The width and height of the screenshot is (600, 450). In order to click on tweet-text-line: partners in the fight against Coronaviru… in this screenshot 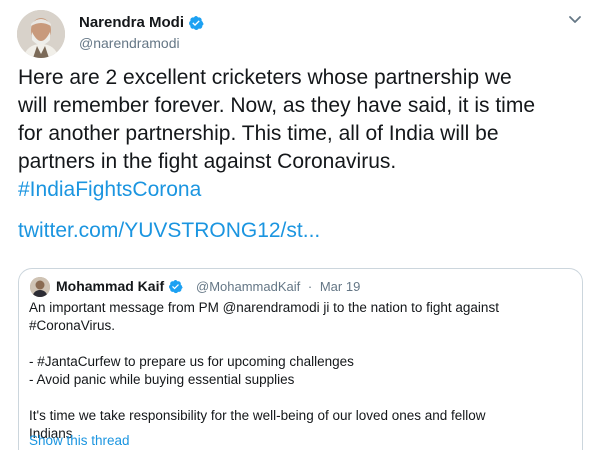, I will do `click(207, 161)`.